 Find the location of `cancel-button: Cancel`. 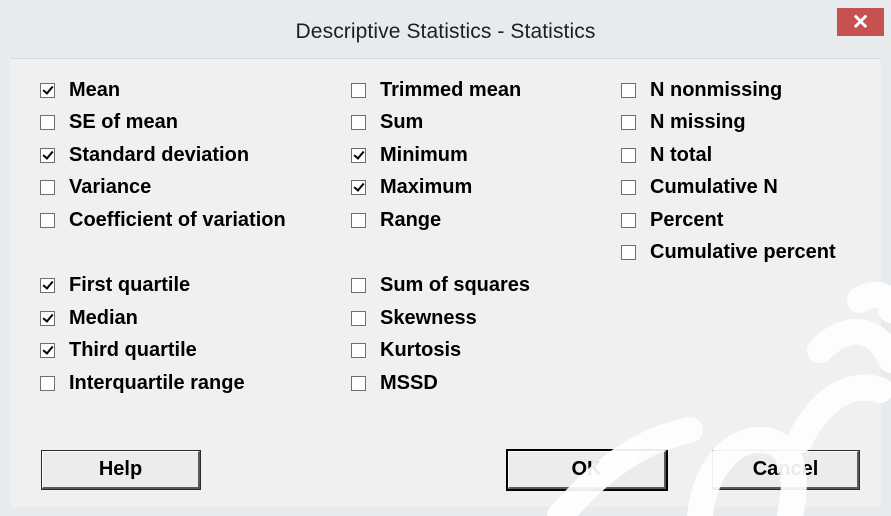

cancel-button: Cancel is located at coordinates (786, 470).